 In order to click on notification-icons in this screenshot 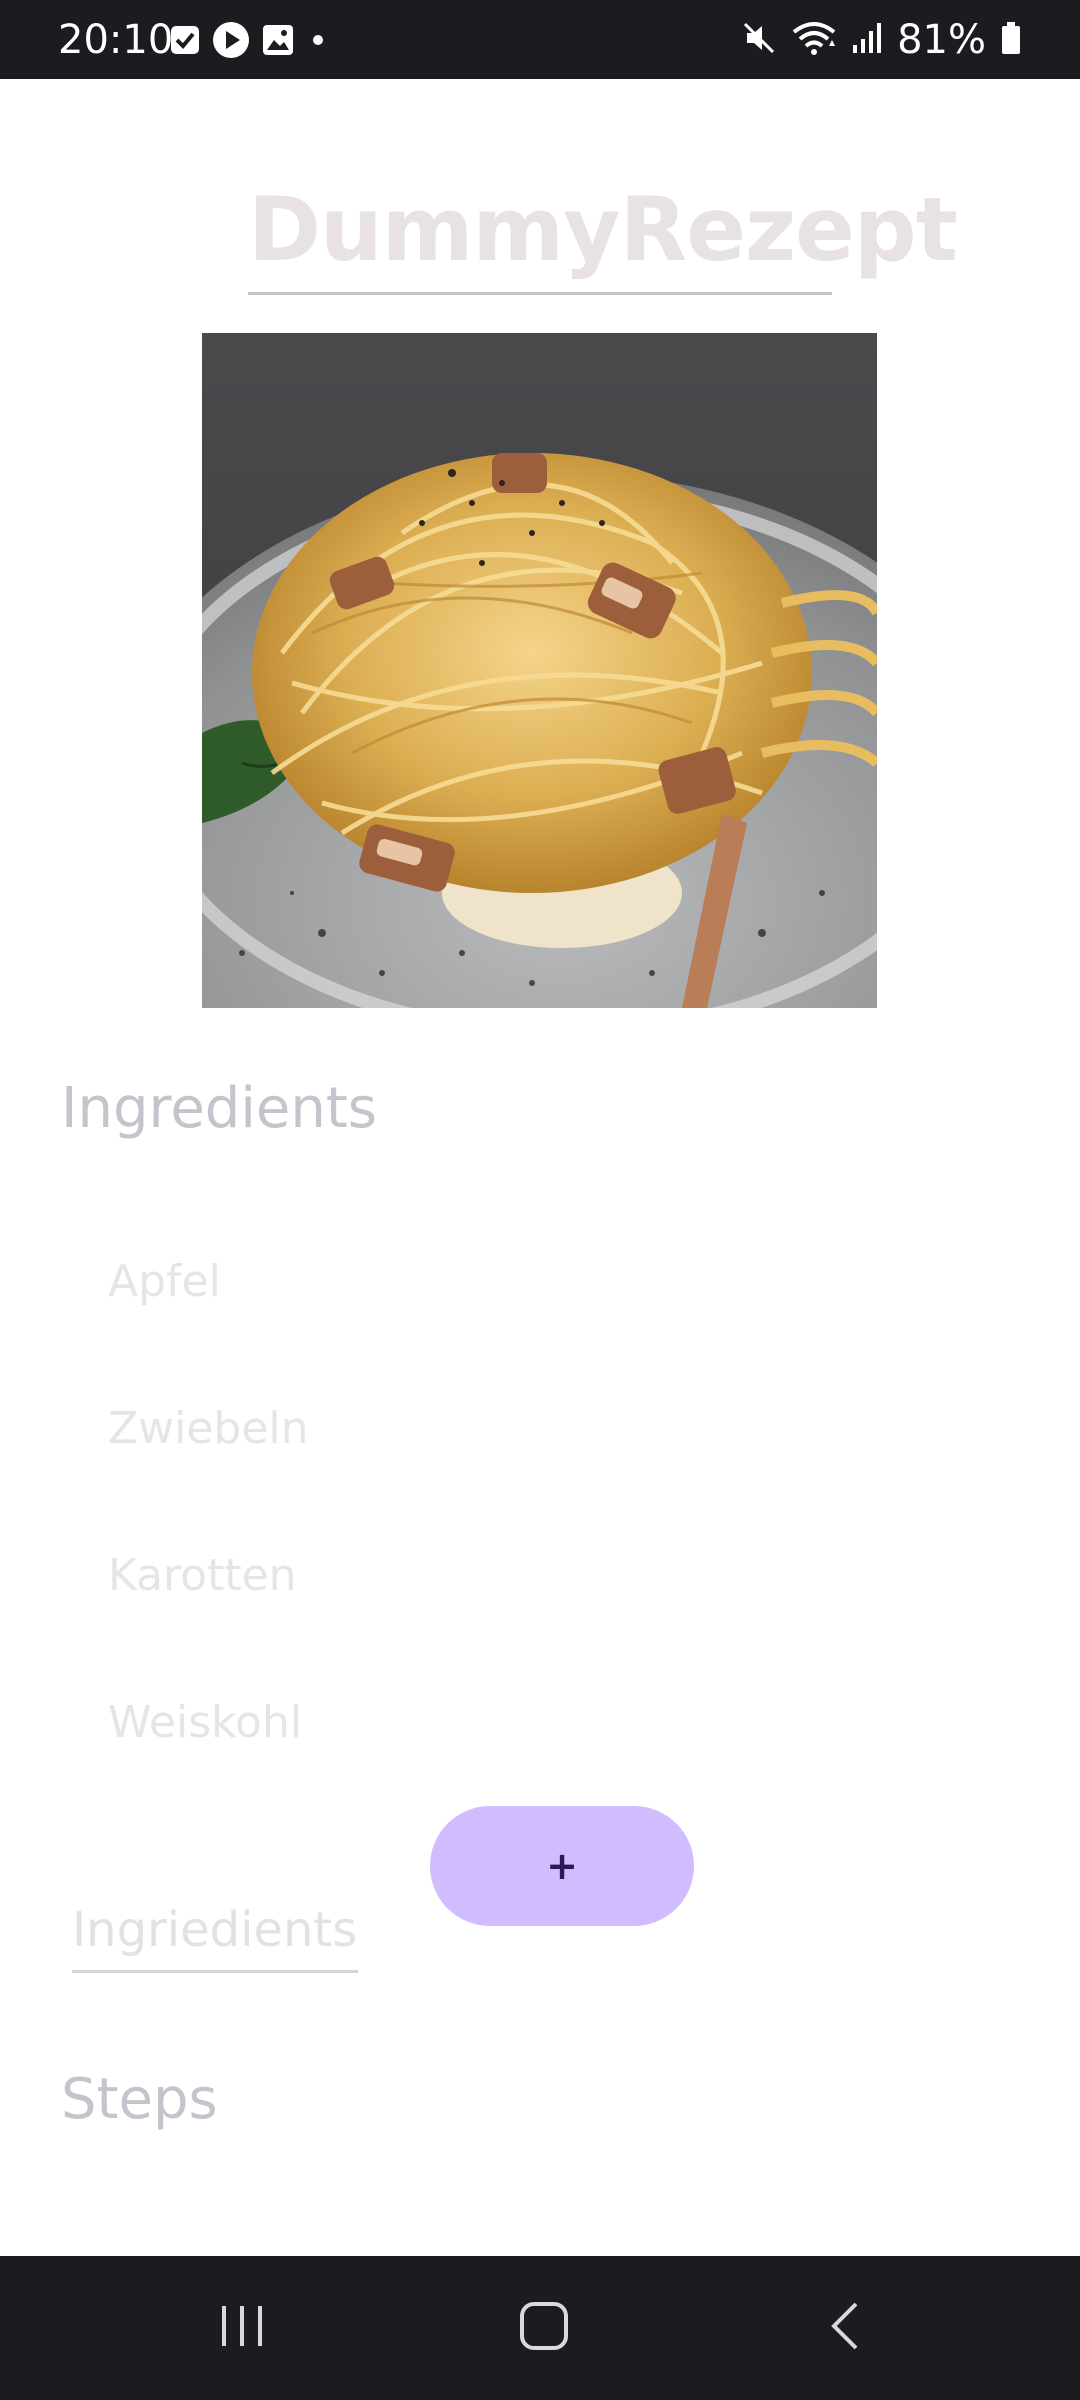, I will do `click(250, 42)`.